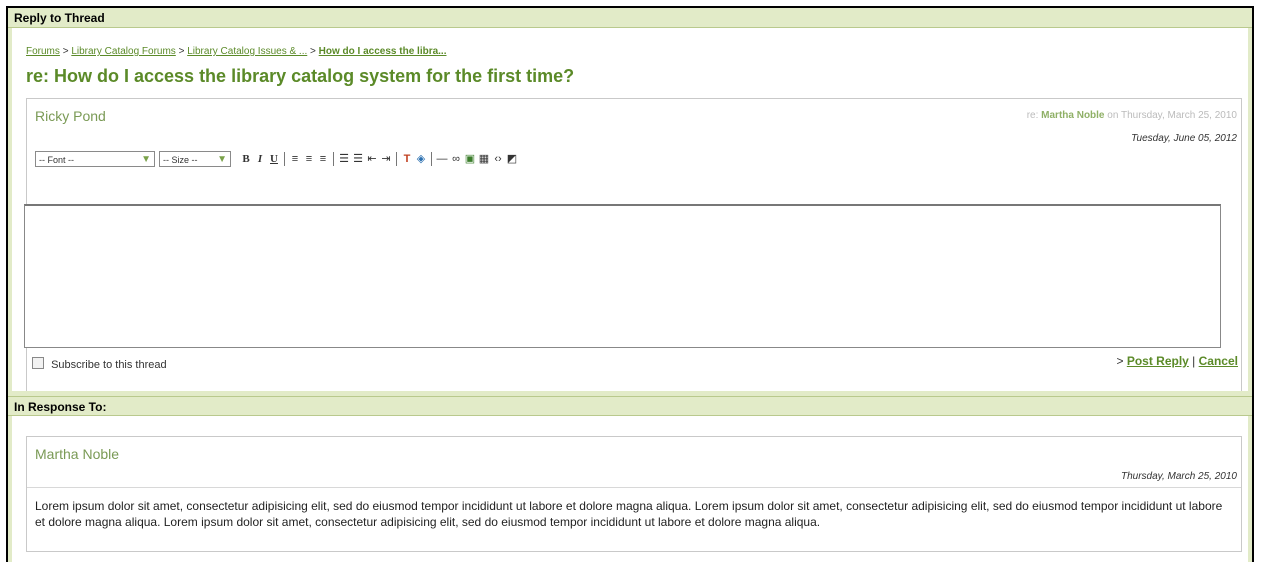  Describe the element at coordinates (56, 160) in the screenshot. I see `font-select-value: -- Font --` at that location.